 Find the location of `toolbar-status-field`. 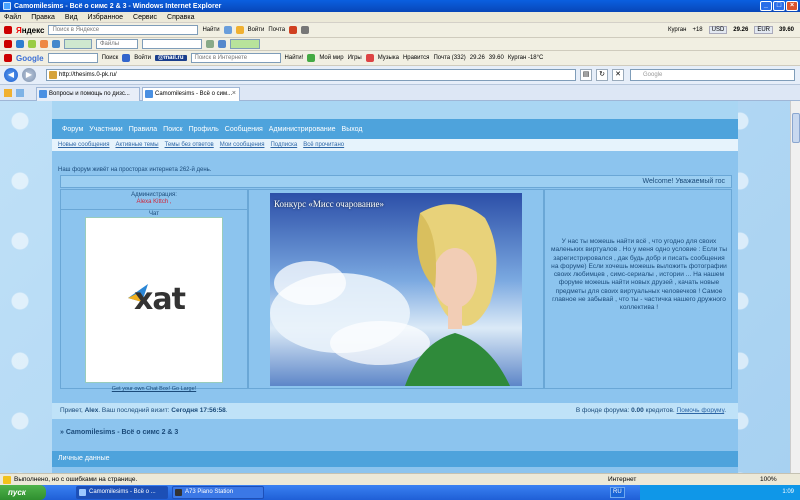

toolbar-status-field is located at coordinates (78, 44).